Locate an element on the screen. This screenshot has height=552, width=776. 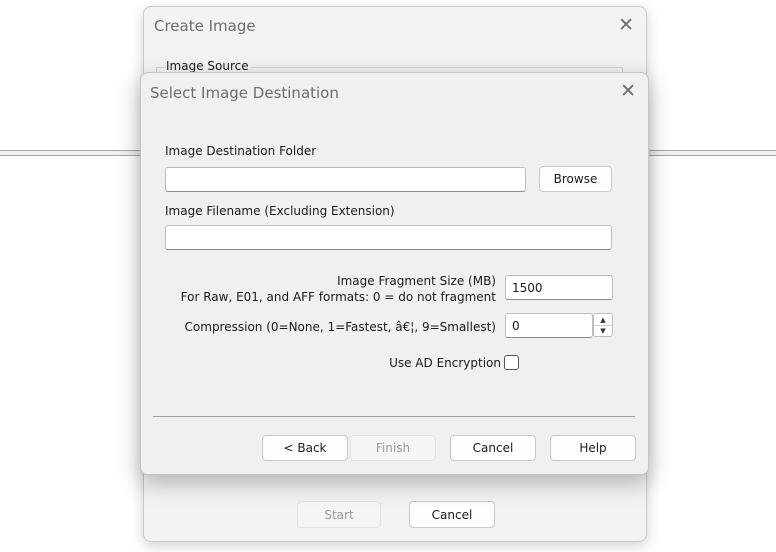
help-button: Help is located at coordinates (593, 448).